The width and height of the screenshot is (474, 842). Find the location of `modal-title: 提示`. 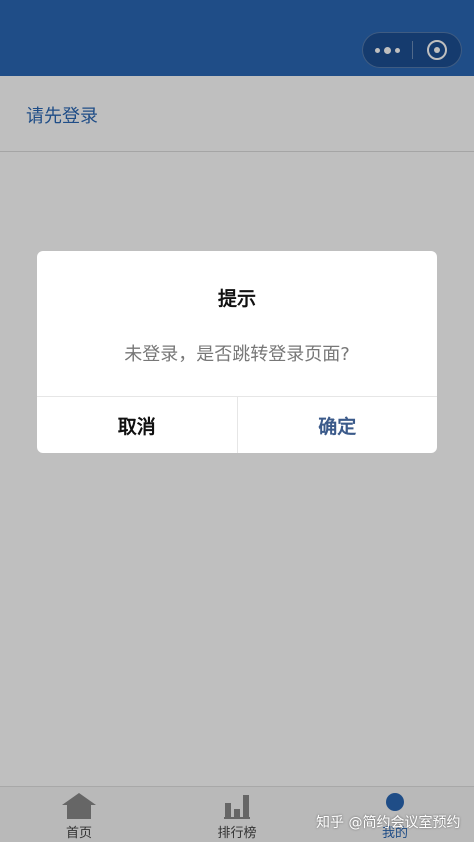

modal-title: 提示 is located at coordinates (236, 299).